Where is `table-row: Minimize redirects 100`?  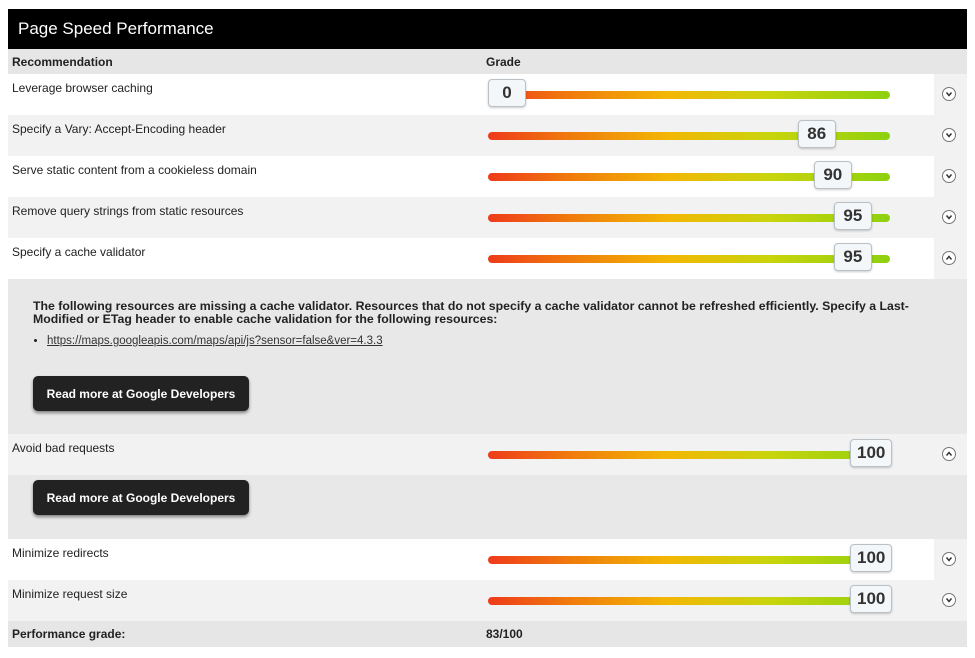
table-row: Minimize redirects 100 is located at coordinates (487, 559).